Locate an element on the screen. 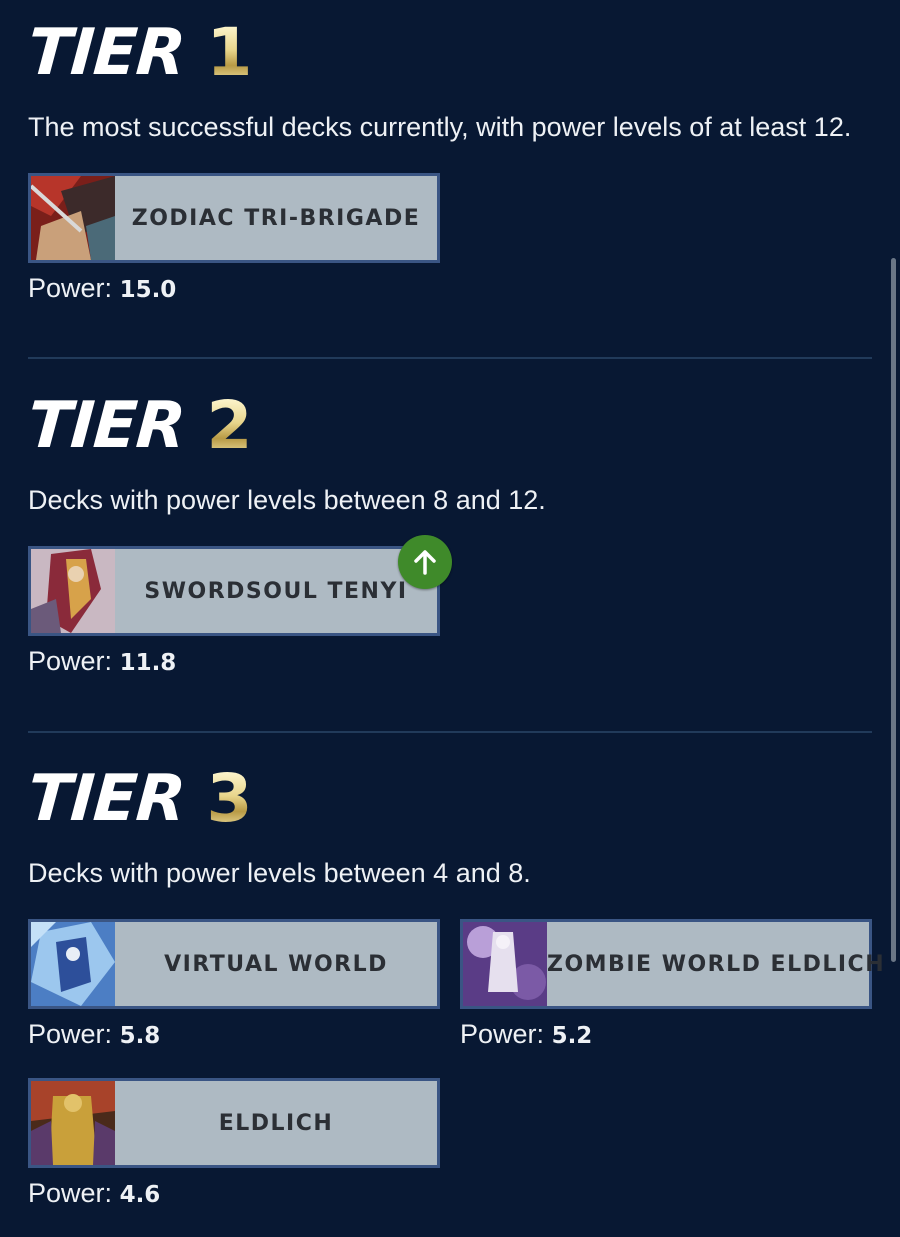 This screenshot has width=900, height=1237. tier-description: Decks with power levels between 4 and 8. is located at coordinates (279, 873).